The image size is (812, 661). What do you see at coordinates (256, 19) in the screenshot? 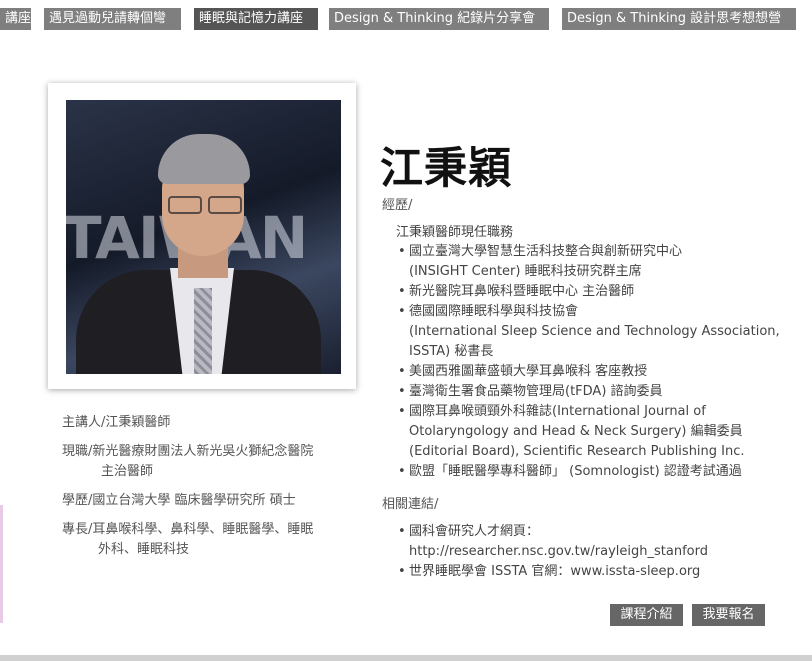
I see `tab-sleep-memory: 睡眠與記憶力講座` at bounding box center [256, 19].